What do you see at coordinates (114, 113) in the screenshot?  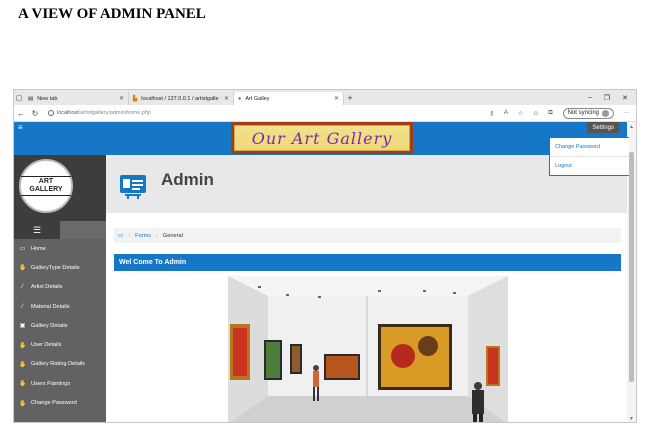 I see `url-path: /artistgallery/admin/home.php` at bounding box center [114, 113].